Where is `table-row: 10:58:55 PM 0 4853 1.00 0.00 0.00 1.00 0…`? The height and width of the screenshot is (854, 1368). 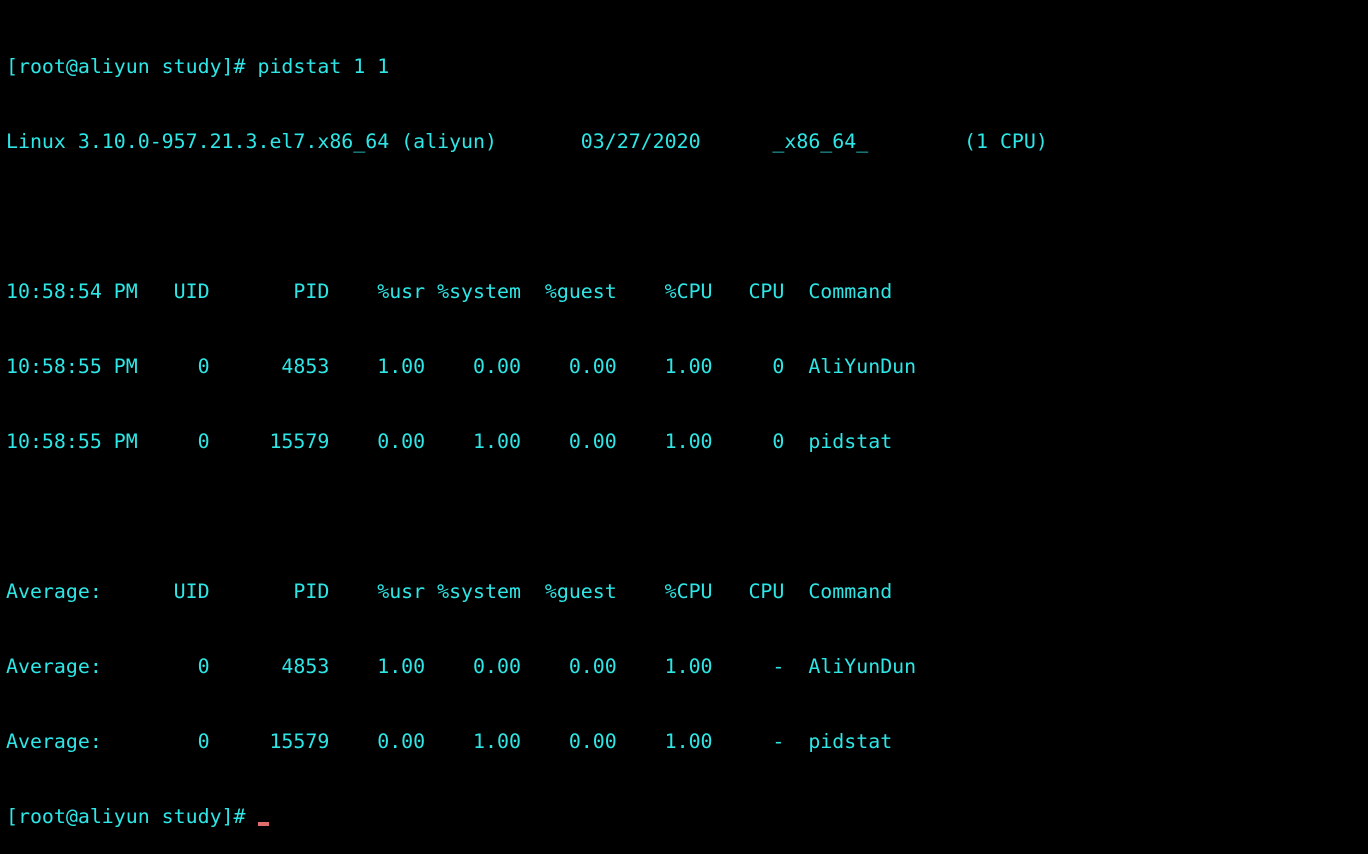 table-row: 10:58:55 PM 0 4853 1.00 0.00 0.00 1.00 0… is located at coordinates (461, 366).